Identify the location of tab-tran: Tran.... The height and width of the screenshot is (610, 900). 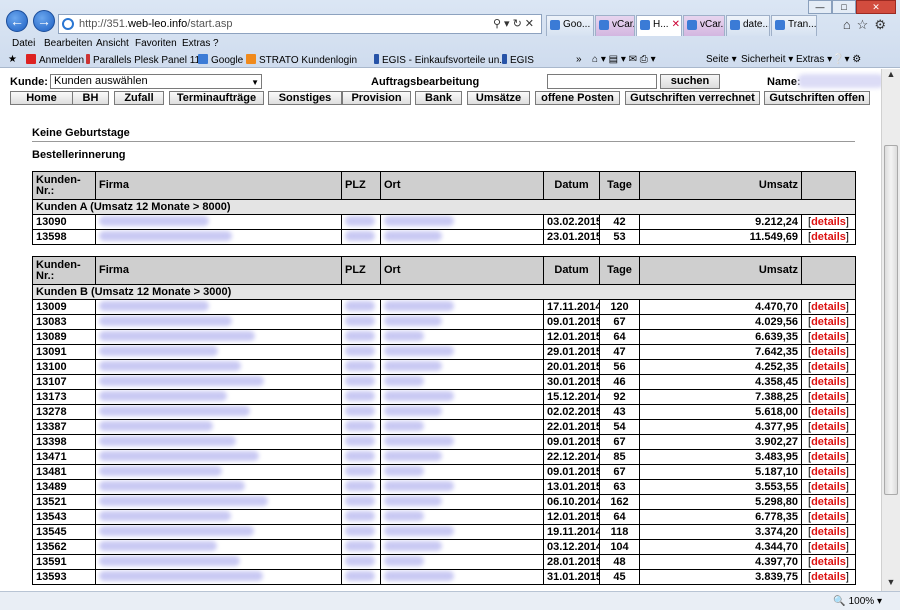
(794, 25).